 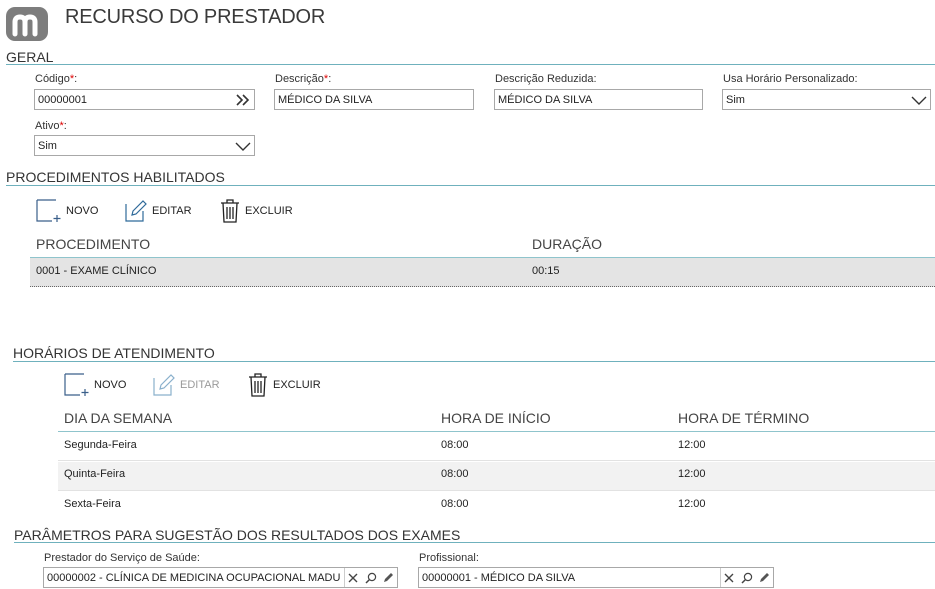 I want to click on ativo-label: Ativo*:, so click(x=51, y=126).